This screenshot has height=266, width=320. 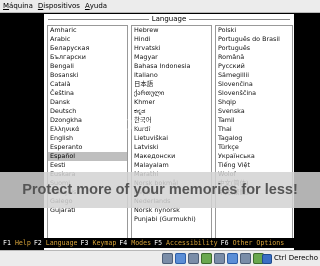 I want to click on device-icons, so click(x=213, y=258).